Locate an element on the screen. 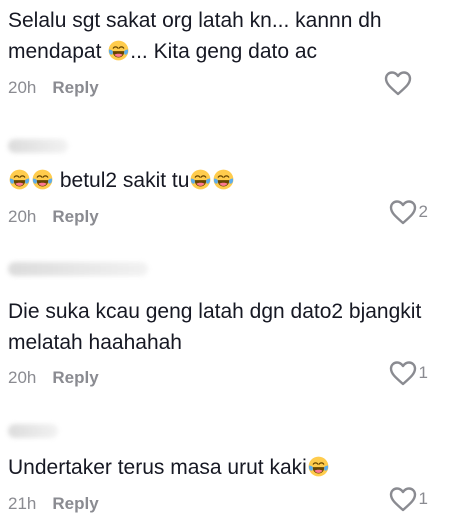 The width and height of the screenshot is (474, 521). comment-text-part: mendapat is located at coordinates (58, 51).